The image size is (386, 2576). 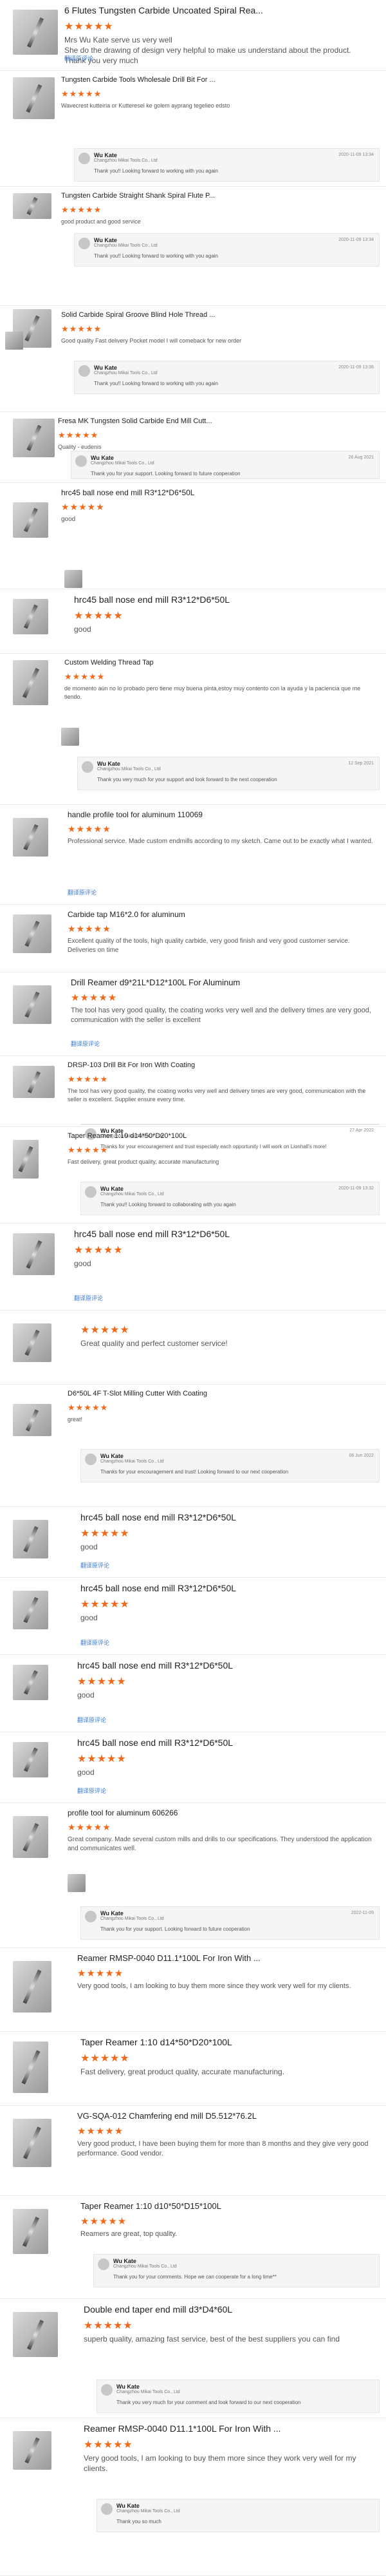 What do you see at coordinates (75, 1419) in the screenshot?
I see `review-text: great!` at bounding box center [75, 1419].